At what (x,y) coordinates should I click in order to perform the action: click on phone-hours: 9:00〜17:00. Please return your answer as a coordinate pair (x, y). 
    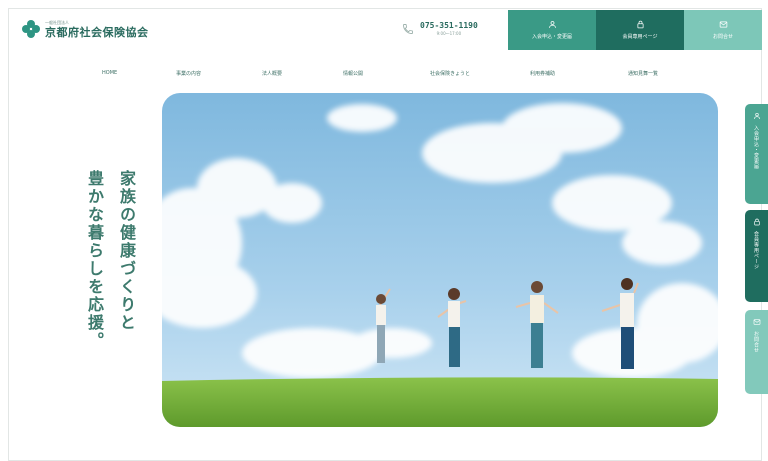
    Looking at the image, I should click on (449, 33).